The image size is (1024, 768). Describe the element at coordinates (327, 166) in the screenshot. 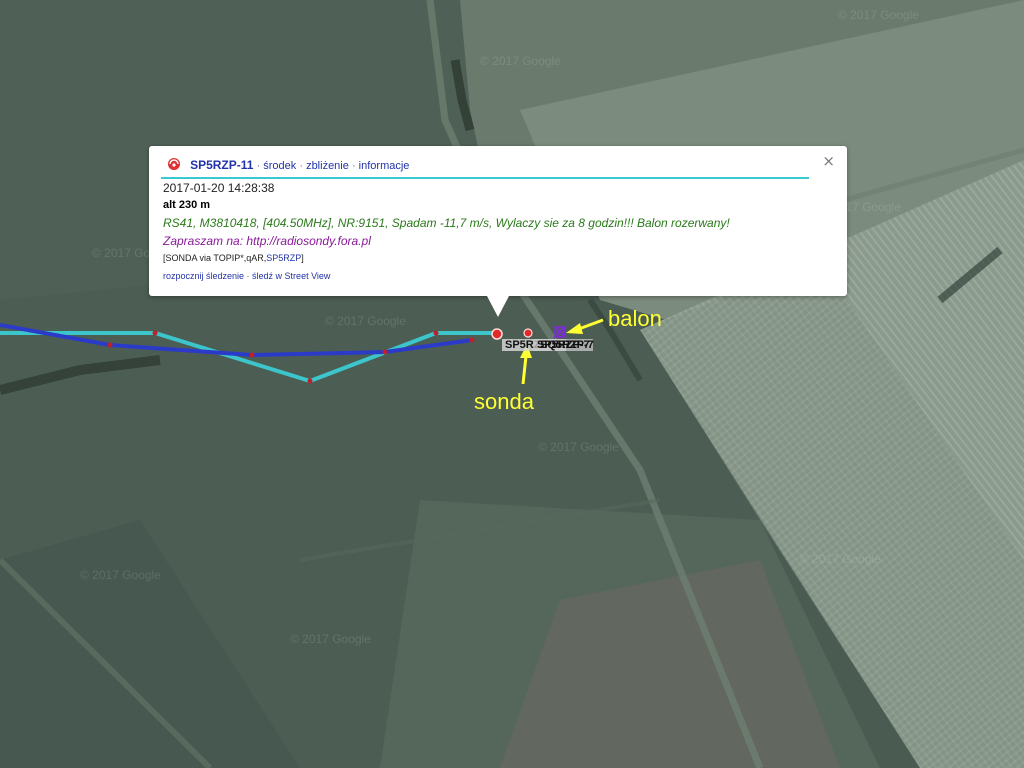

I see `zoom-link: zbliżenie` at that location.